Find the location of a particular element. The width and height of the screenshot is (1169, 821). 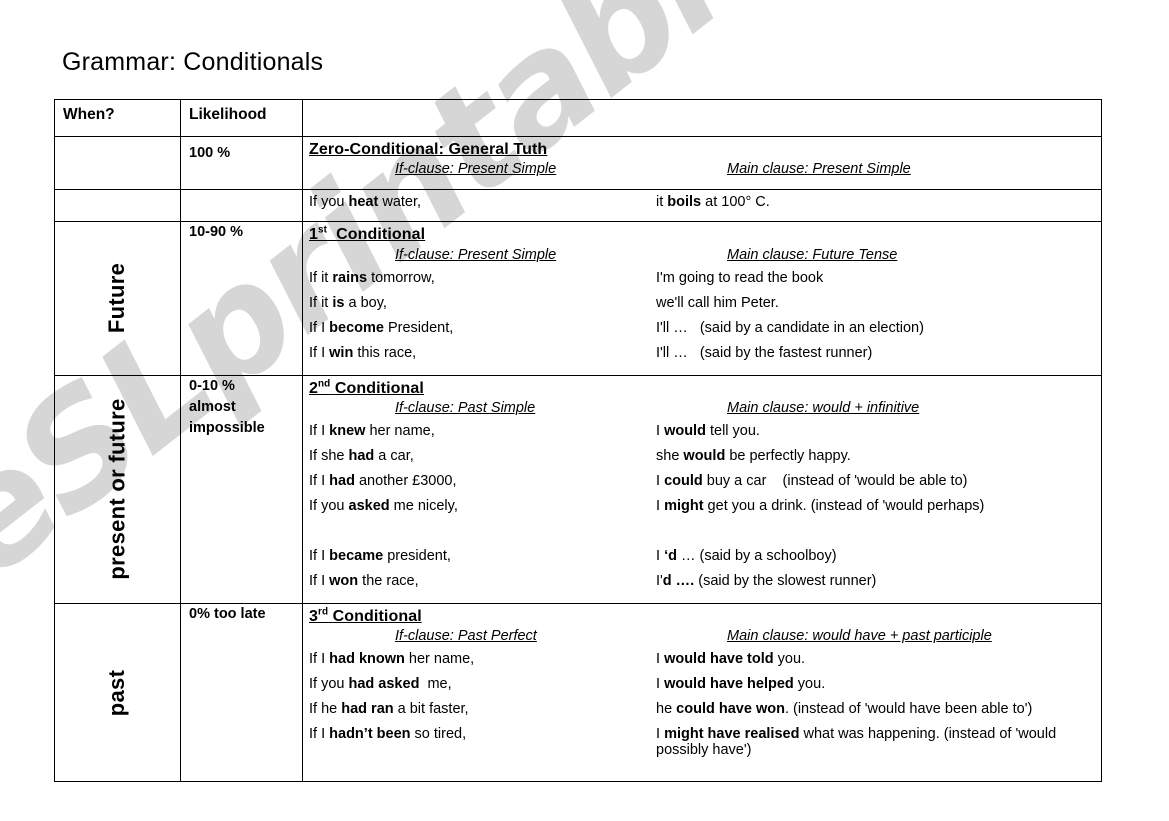

when-cell-zero-example is located at coordinates (117, 206).